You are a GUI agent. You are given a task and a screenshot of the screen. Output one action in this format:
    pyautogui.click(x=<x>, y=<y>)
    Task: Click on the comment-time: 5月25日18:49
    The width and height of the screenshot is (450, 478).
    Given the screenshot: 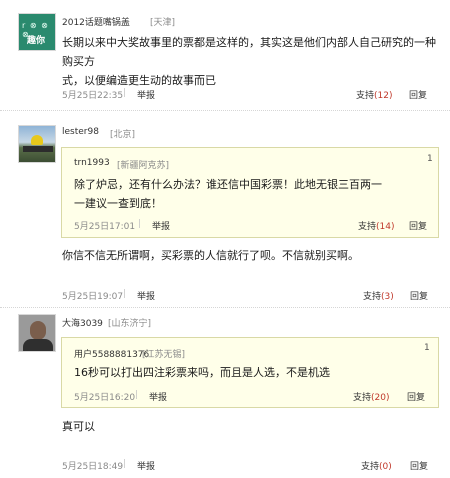 What is the action you would take?
    pyautogui.click(x=93, y=467)
    